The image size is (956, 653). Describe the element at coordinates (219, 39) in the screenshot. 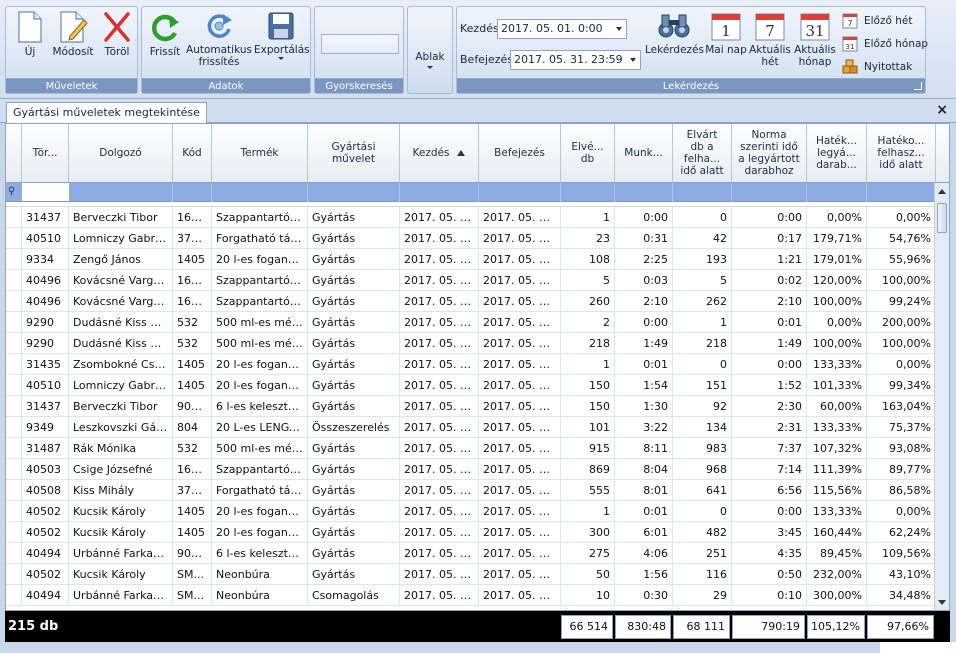

I see `auto-refresh-button: Automatikus frissítés` at that location.